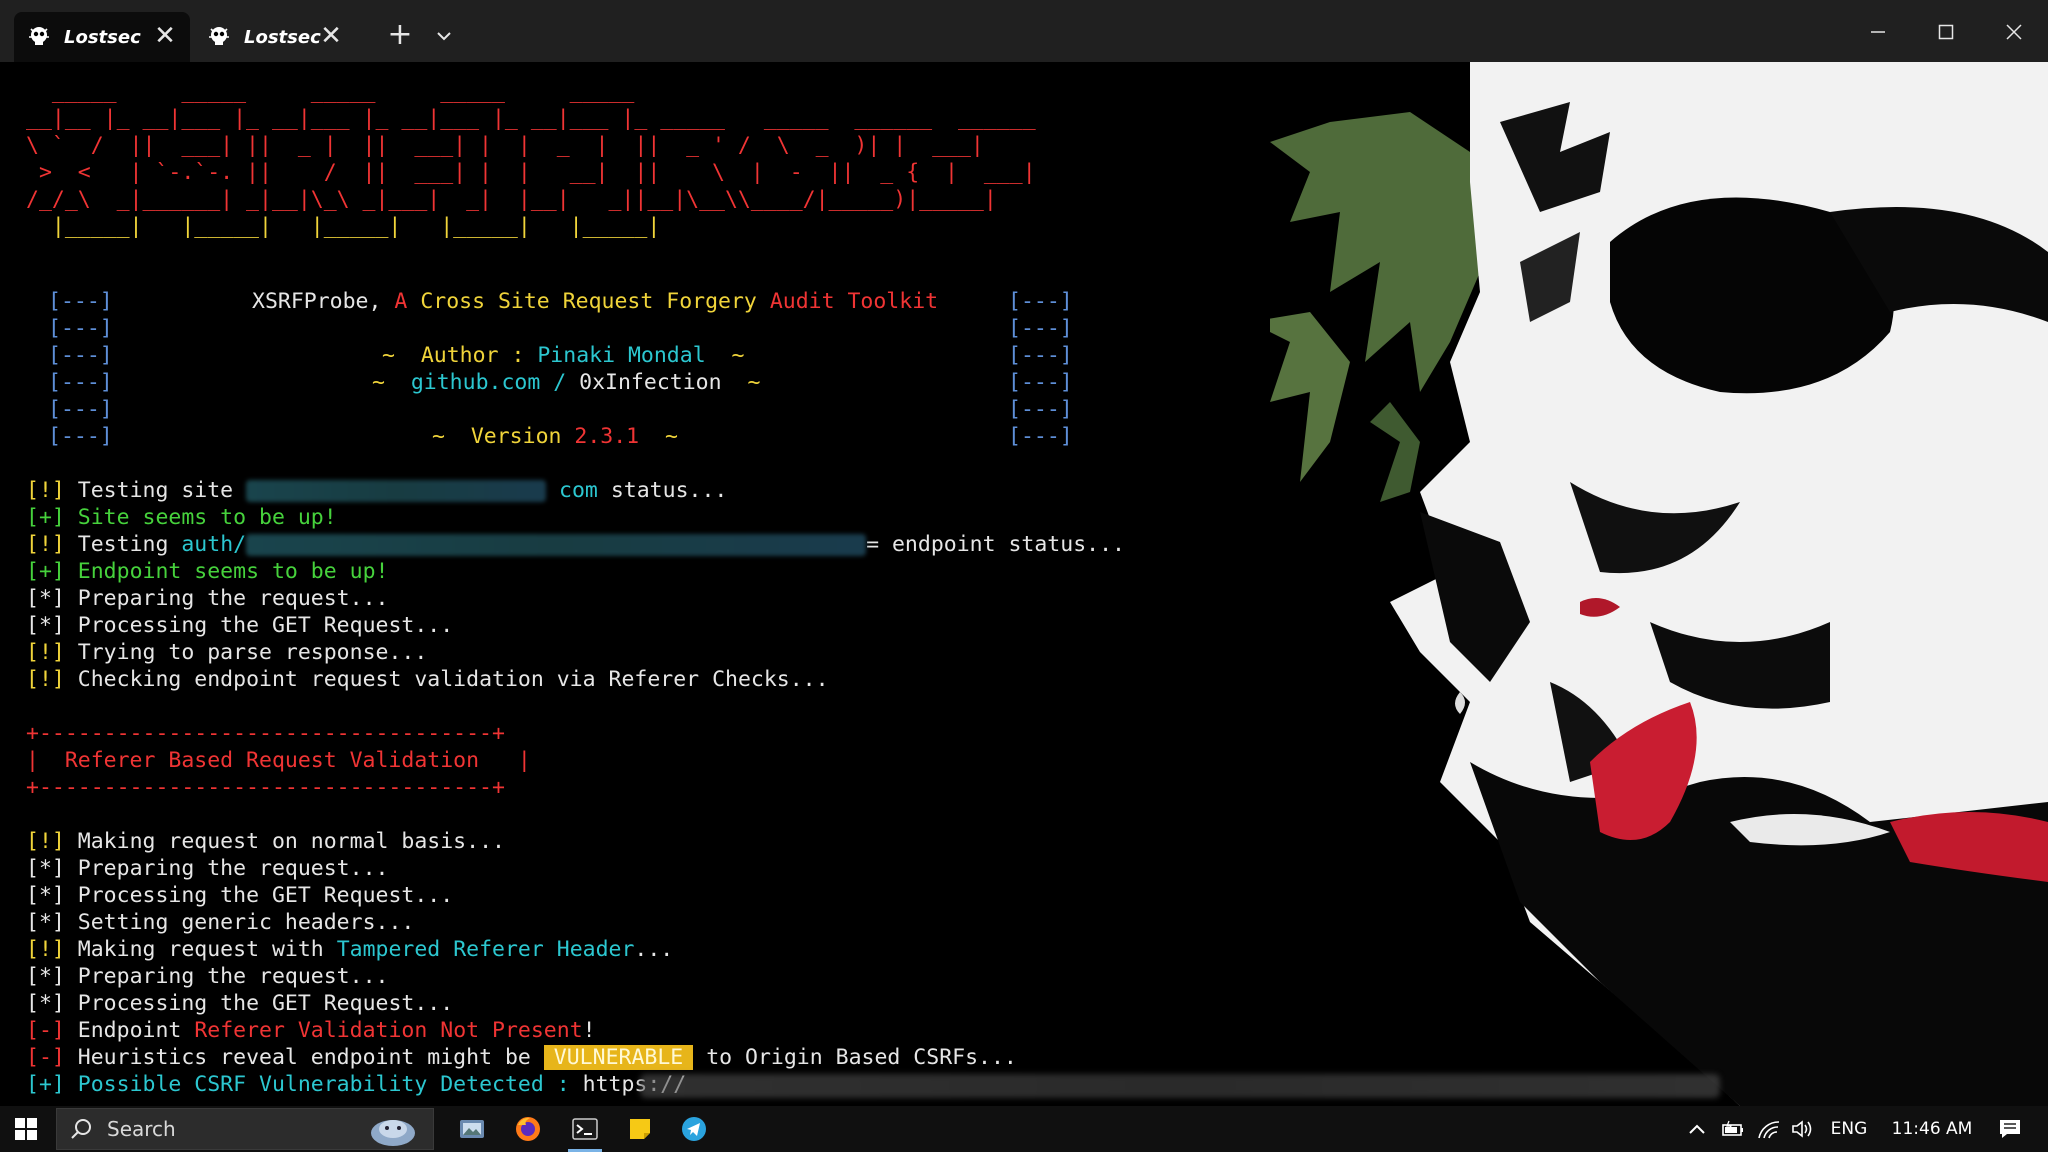 This screenshot has width=2048, height=1152. What do you see at coordinates (181, 517) in the screenshot?
I see `log-line: [+] Site seems to be up!` at bounding box center [181, 517].